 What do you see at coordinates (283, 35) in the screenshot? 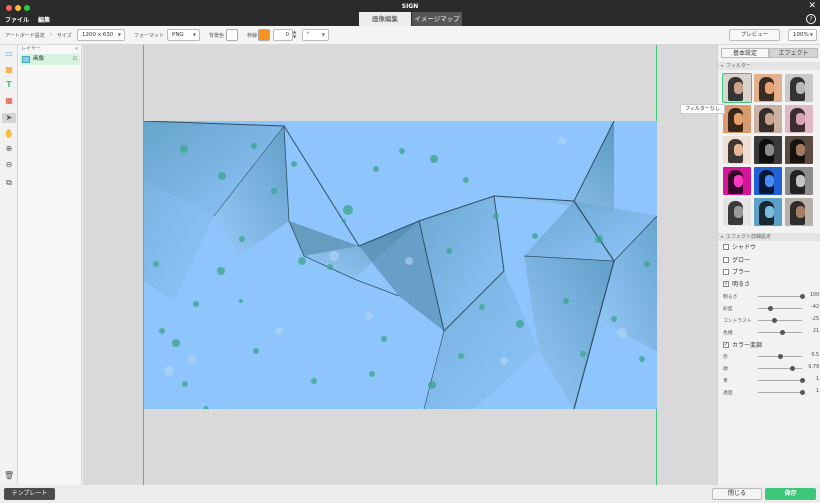
I see `border-width-input: 0` at bounding box center [283, 35].